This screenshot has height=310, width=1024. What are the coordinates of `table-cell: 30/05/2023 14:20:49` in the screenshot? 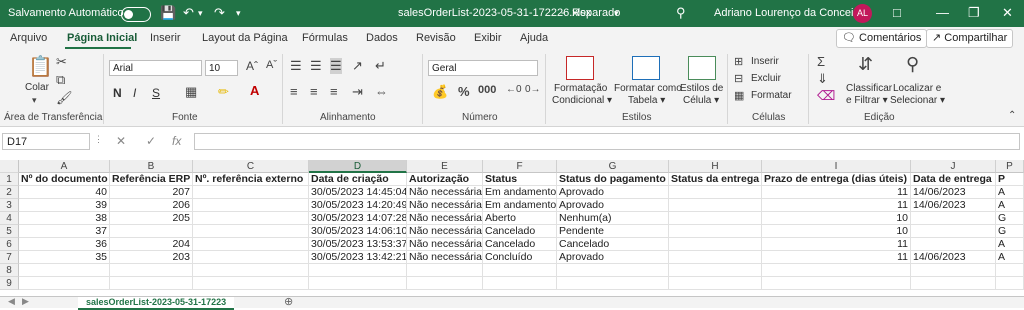 It's located at (358, 205).